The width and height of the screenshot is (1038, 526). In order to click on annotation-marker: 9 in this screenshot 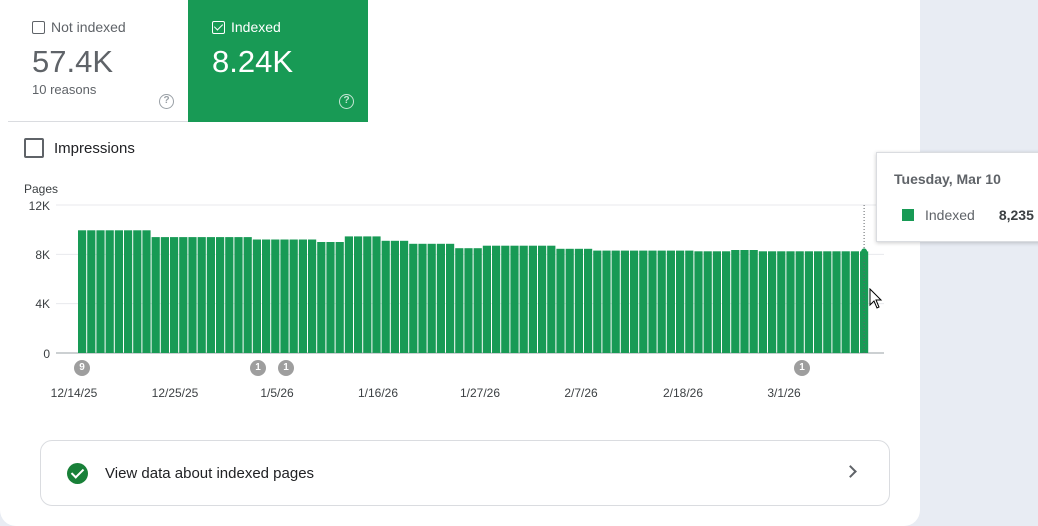, I will do `click(82, 368)`.